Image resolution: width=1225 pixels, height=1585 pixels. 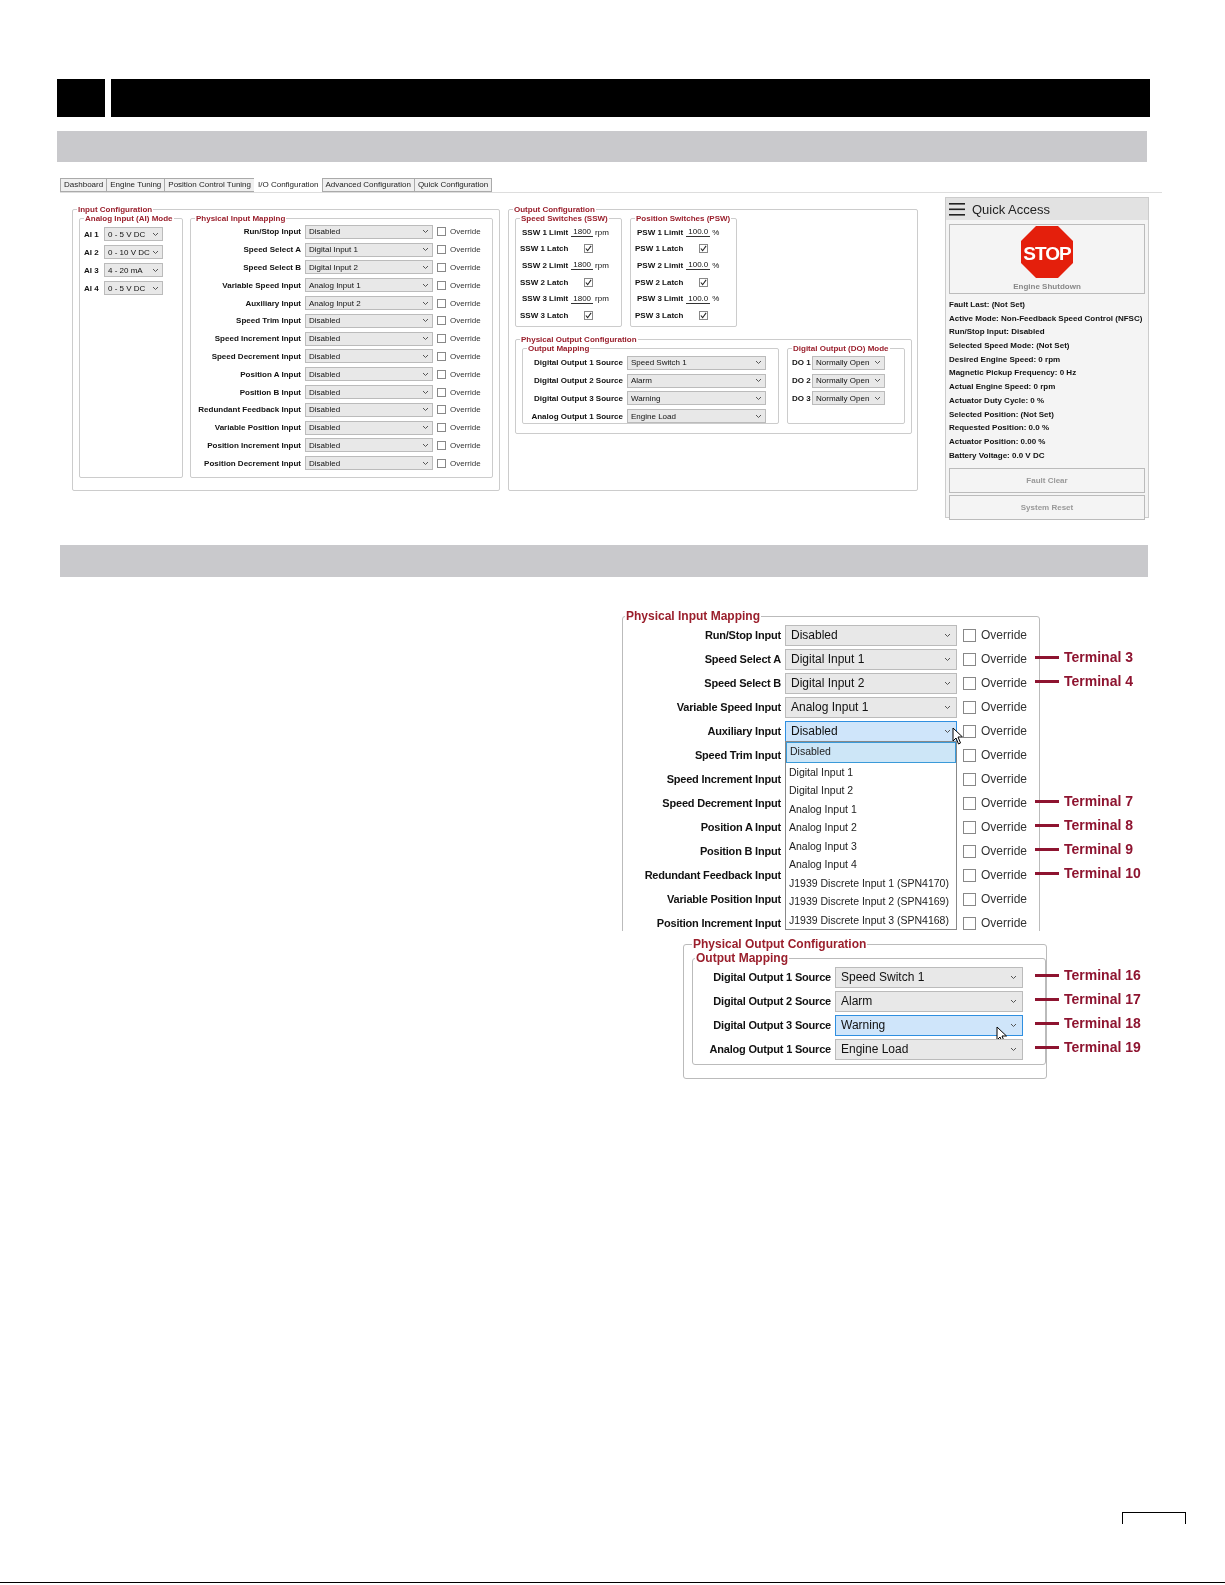 What do you see at coordinates (256, 356) in the screenshot?
I see `field-label: Speed Decrement Input` at bounding box center [256, 356].